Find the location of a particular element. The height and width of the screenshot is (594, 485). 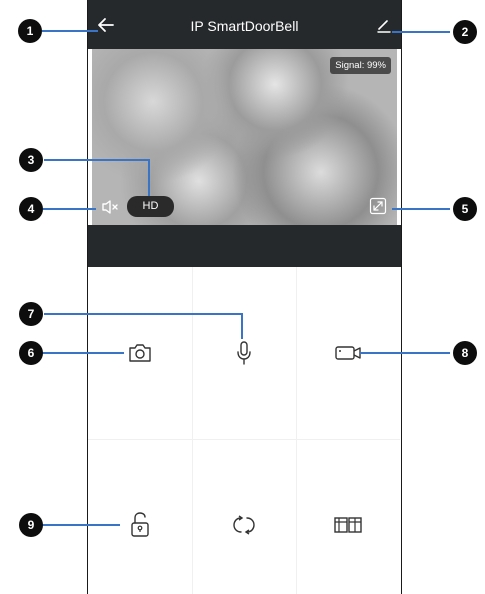

microphone-icon is located at coordinates (244, 353).